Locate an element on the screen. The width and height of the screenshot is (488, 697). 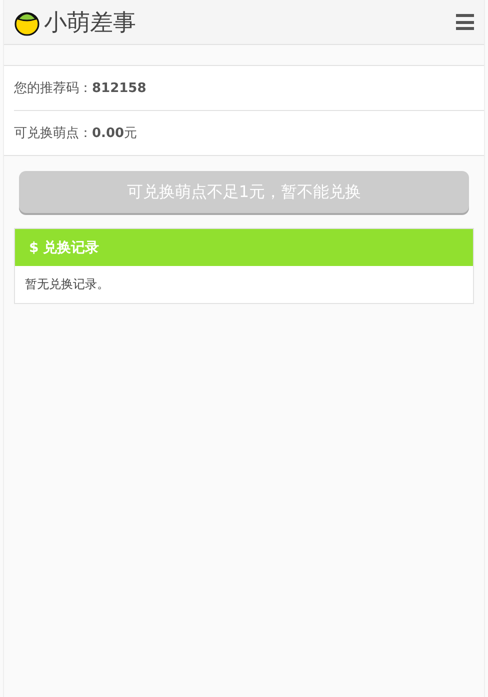
app-title: 小萌差事 is located at coordinates (90, 23).